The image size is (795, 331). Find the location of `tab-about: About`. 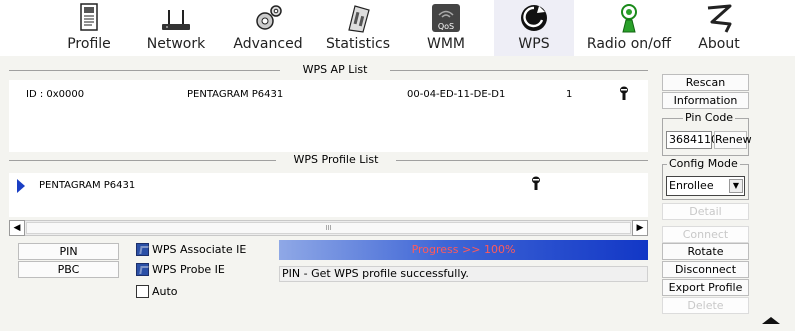

tab-about: About is located at coordinates (719, 28).